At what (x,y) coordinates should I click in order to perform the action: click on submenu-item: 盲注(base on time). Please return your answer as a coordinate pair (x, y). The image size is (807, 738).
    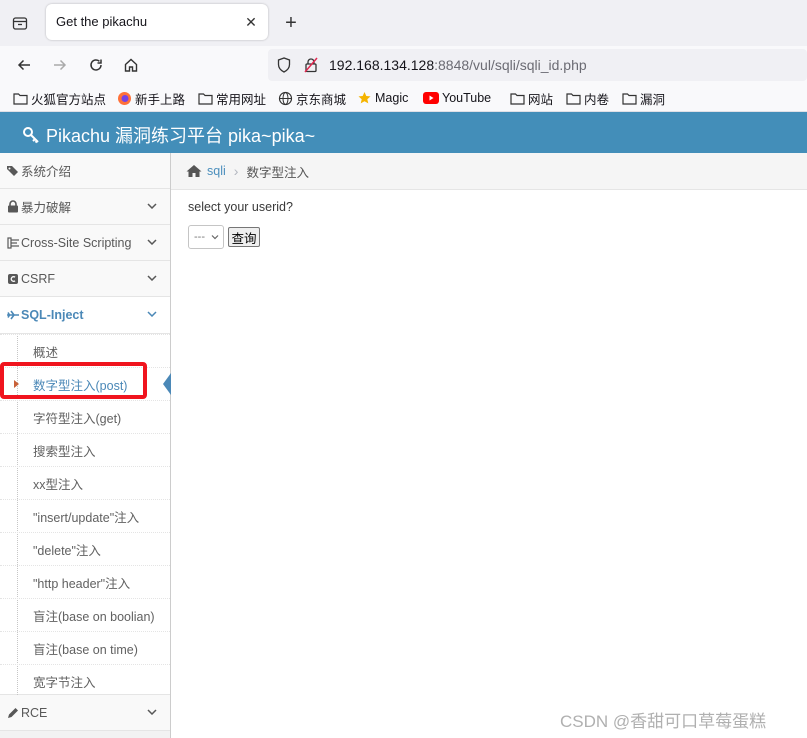
    Looking at the image, I should click on (85, 647).